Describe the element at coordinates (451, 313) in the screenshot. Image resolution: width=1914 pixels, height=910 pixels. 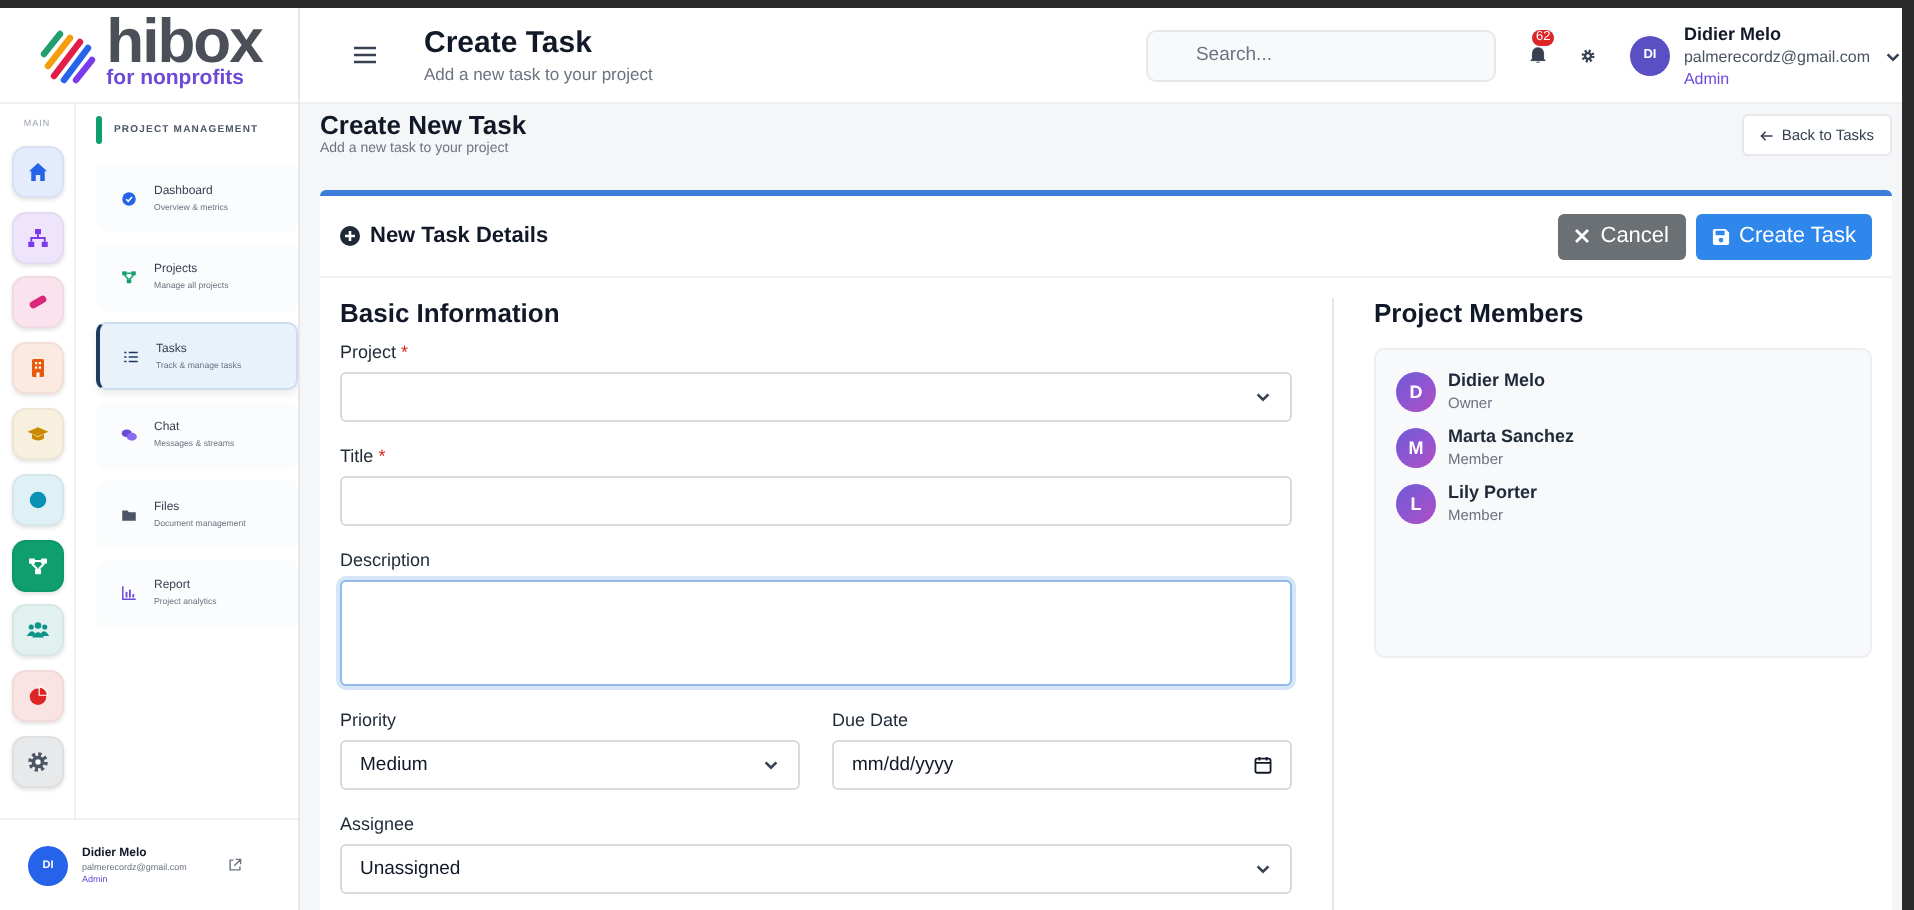
I see `section-heading: Basic Information` at that location.